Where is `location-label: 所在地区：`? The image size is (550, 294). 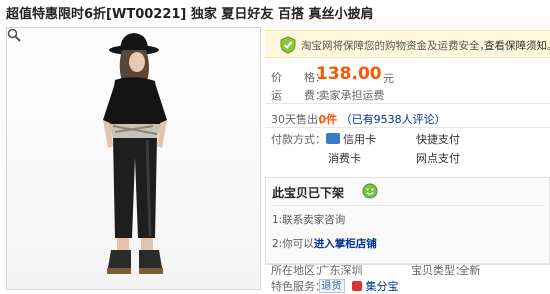 location-label: 所在地区： is located at coordinates (298, 270).